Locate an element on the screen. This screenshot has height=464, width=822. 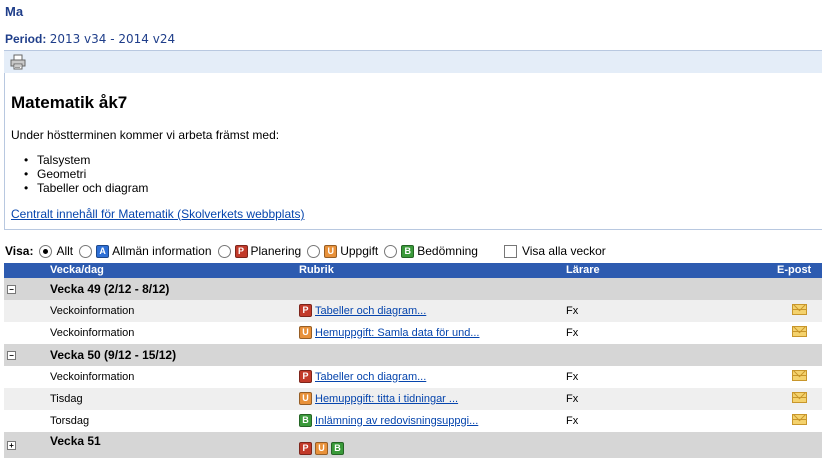
radio-selected is located at coordinates (46, 251).